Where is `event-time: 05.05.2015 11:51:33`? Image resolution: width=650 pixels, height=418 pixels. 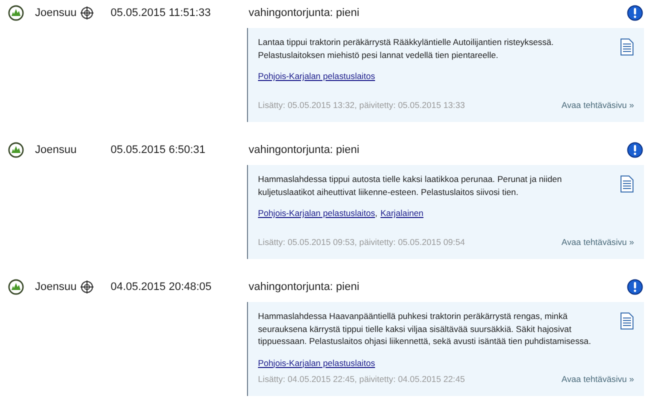 event-time: 05.05.2015 11:51:33 is located at coordinates (161, 13).